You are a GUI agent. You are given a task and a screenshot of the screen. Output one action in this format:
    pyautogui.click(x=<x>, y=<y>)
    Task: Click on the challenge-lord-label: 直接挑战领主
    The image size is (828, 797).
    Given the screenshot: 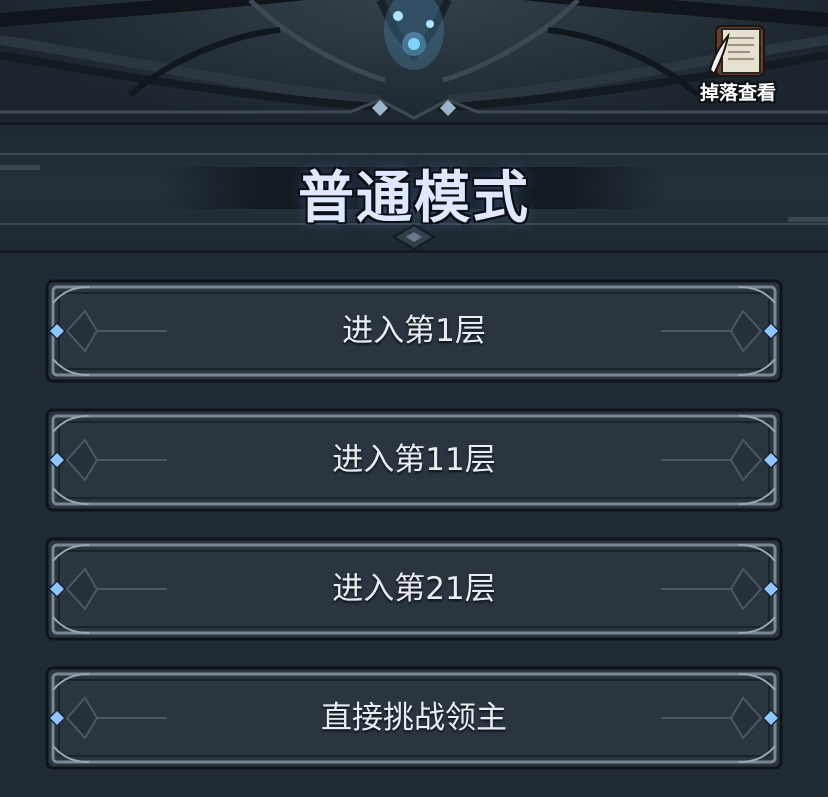 What is the action you would take?
    pyautogui.click(x=414, y=718)
    